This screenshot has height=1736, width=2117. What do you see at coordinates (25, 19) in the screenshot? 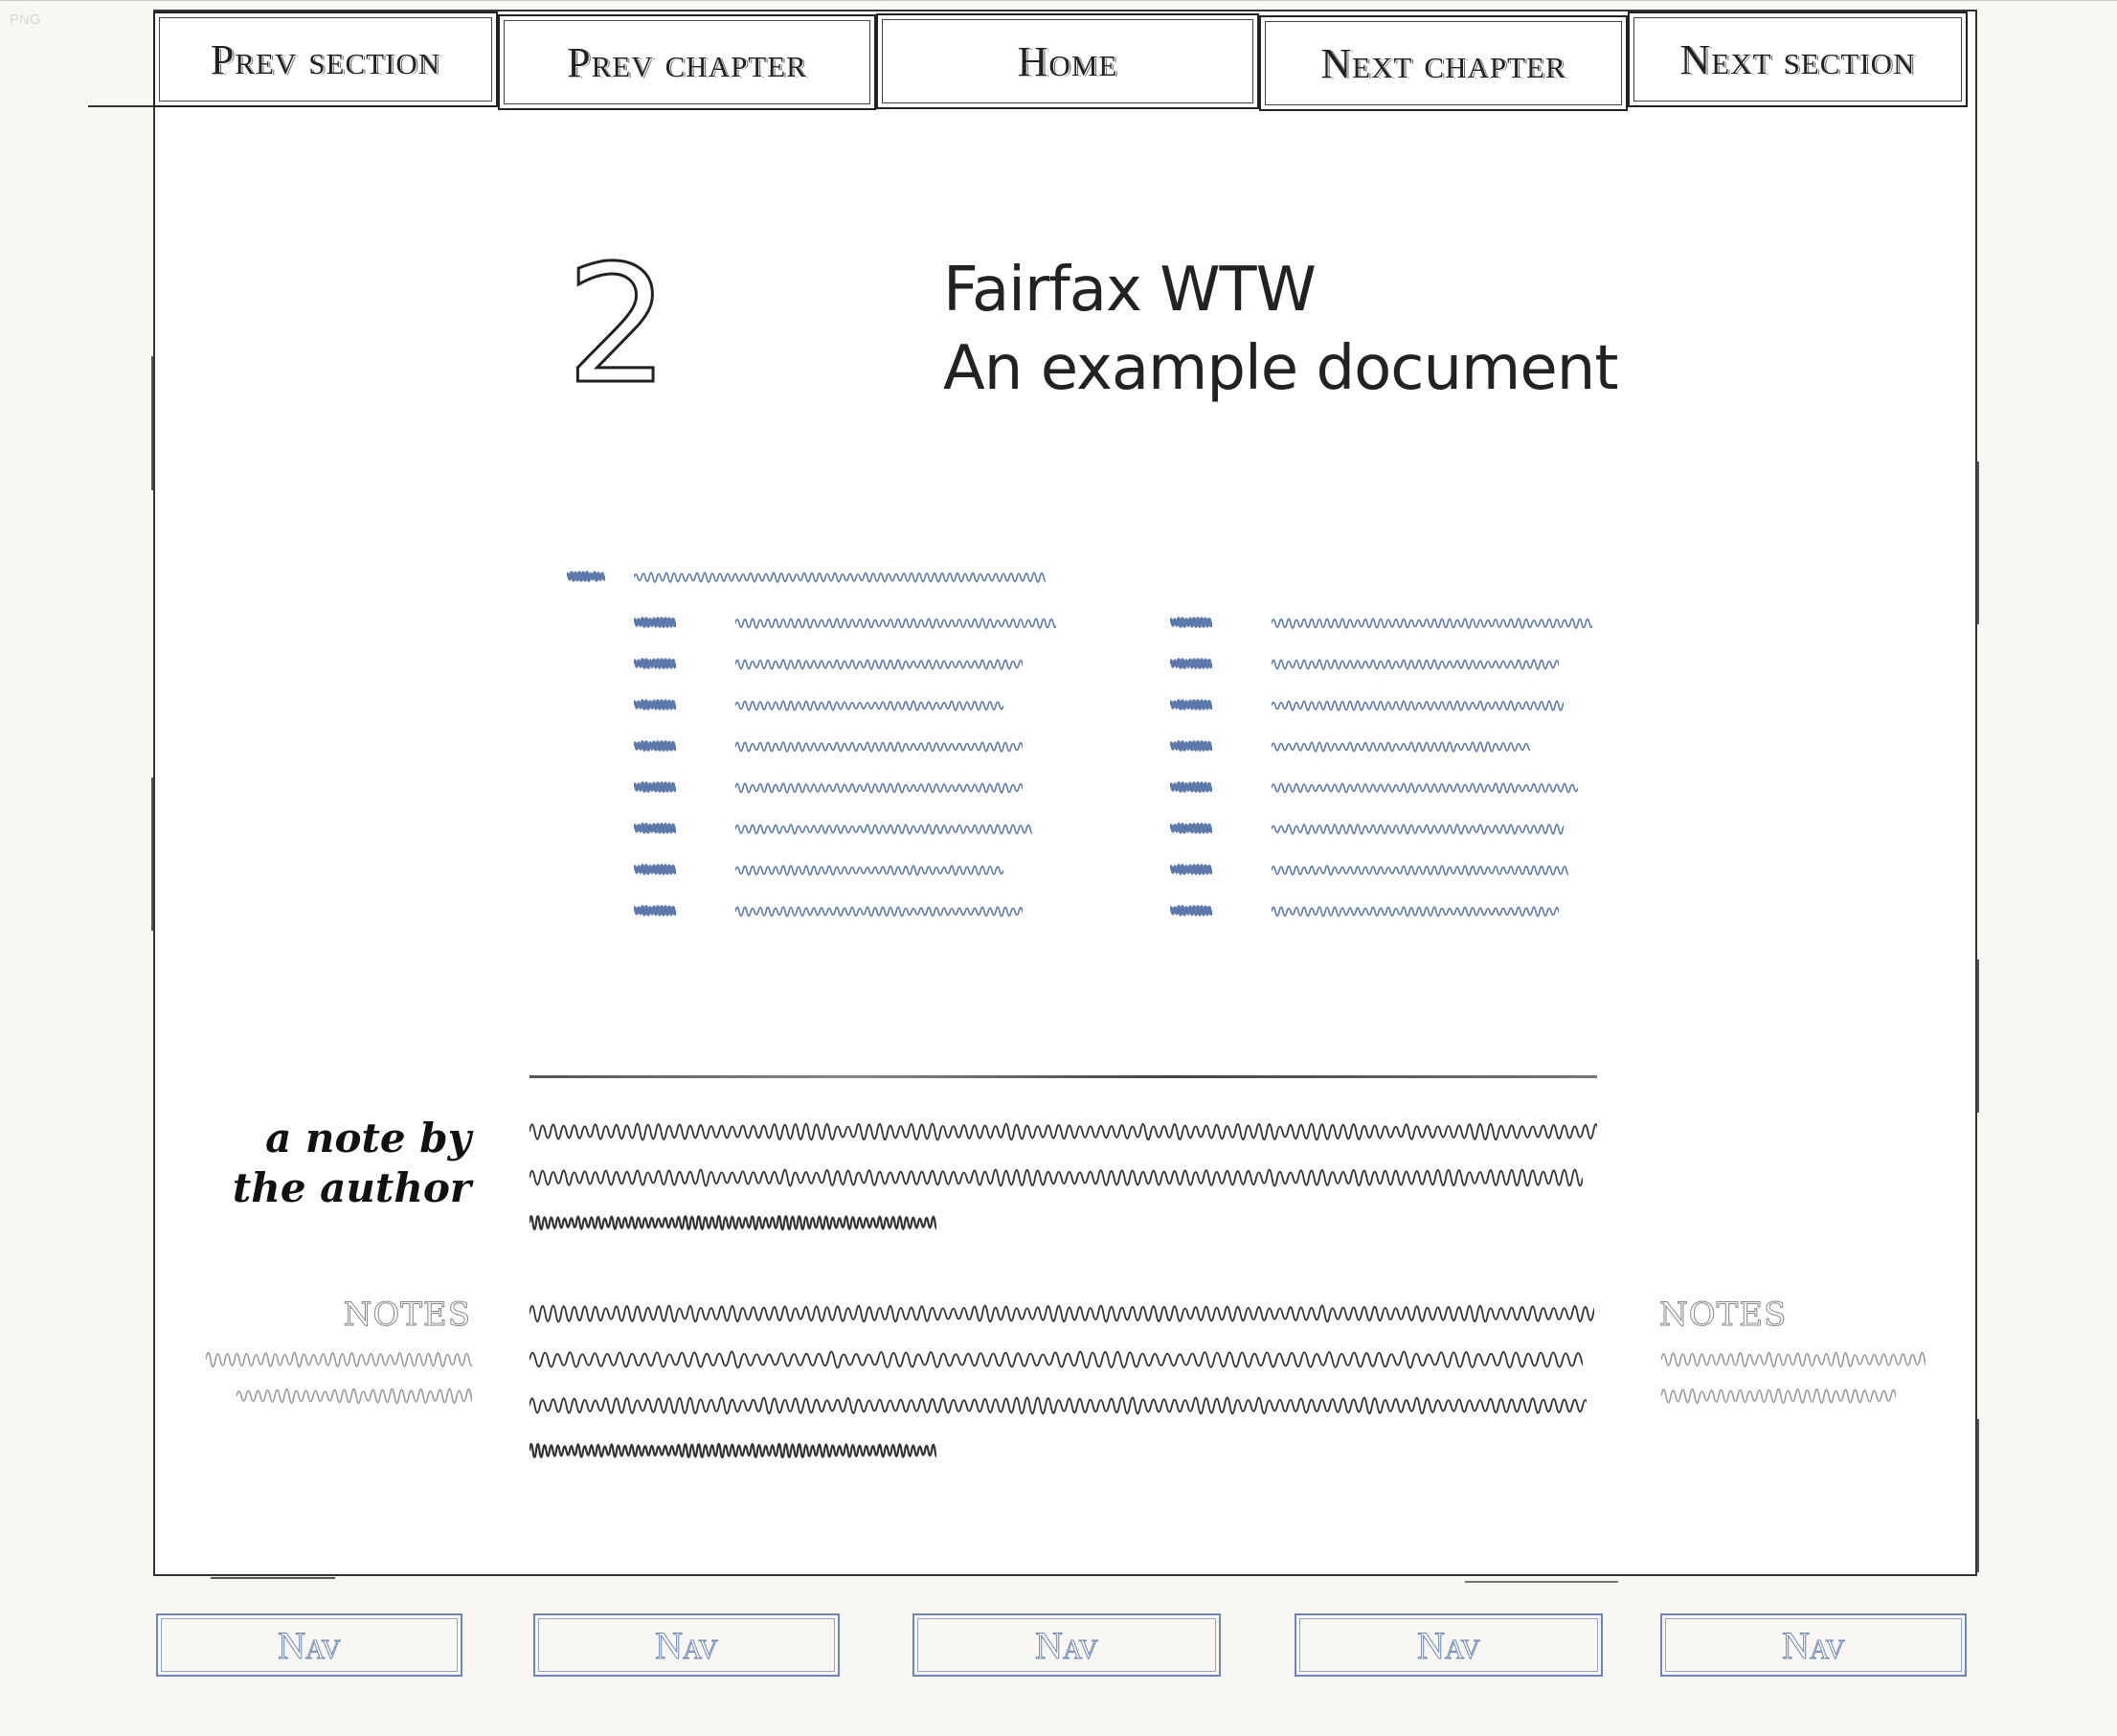
I see `png-watermark: PNG` at bounding box center [25, 19].